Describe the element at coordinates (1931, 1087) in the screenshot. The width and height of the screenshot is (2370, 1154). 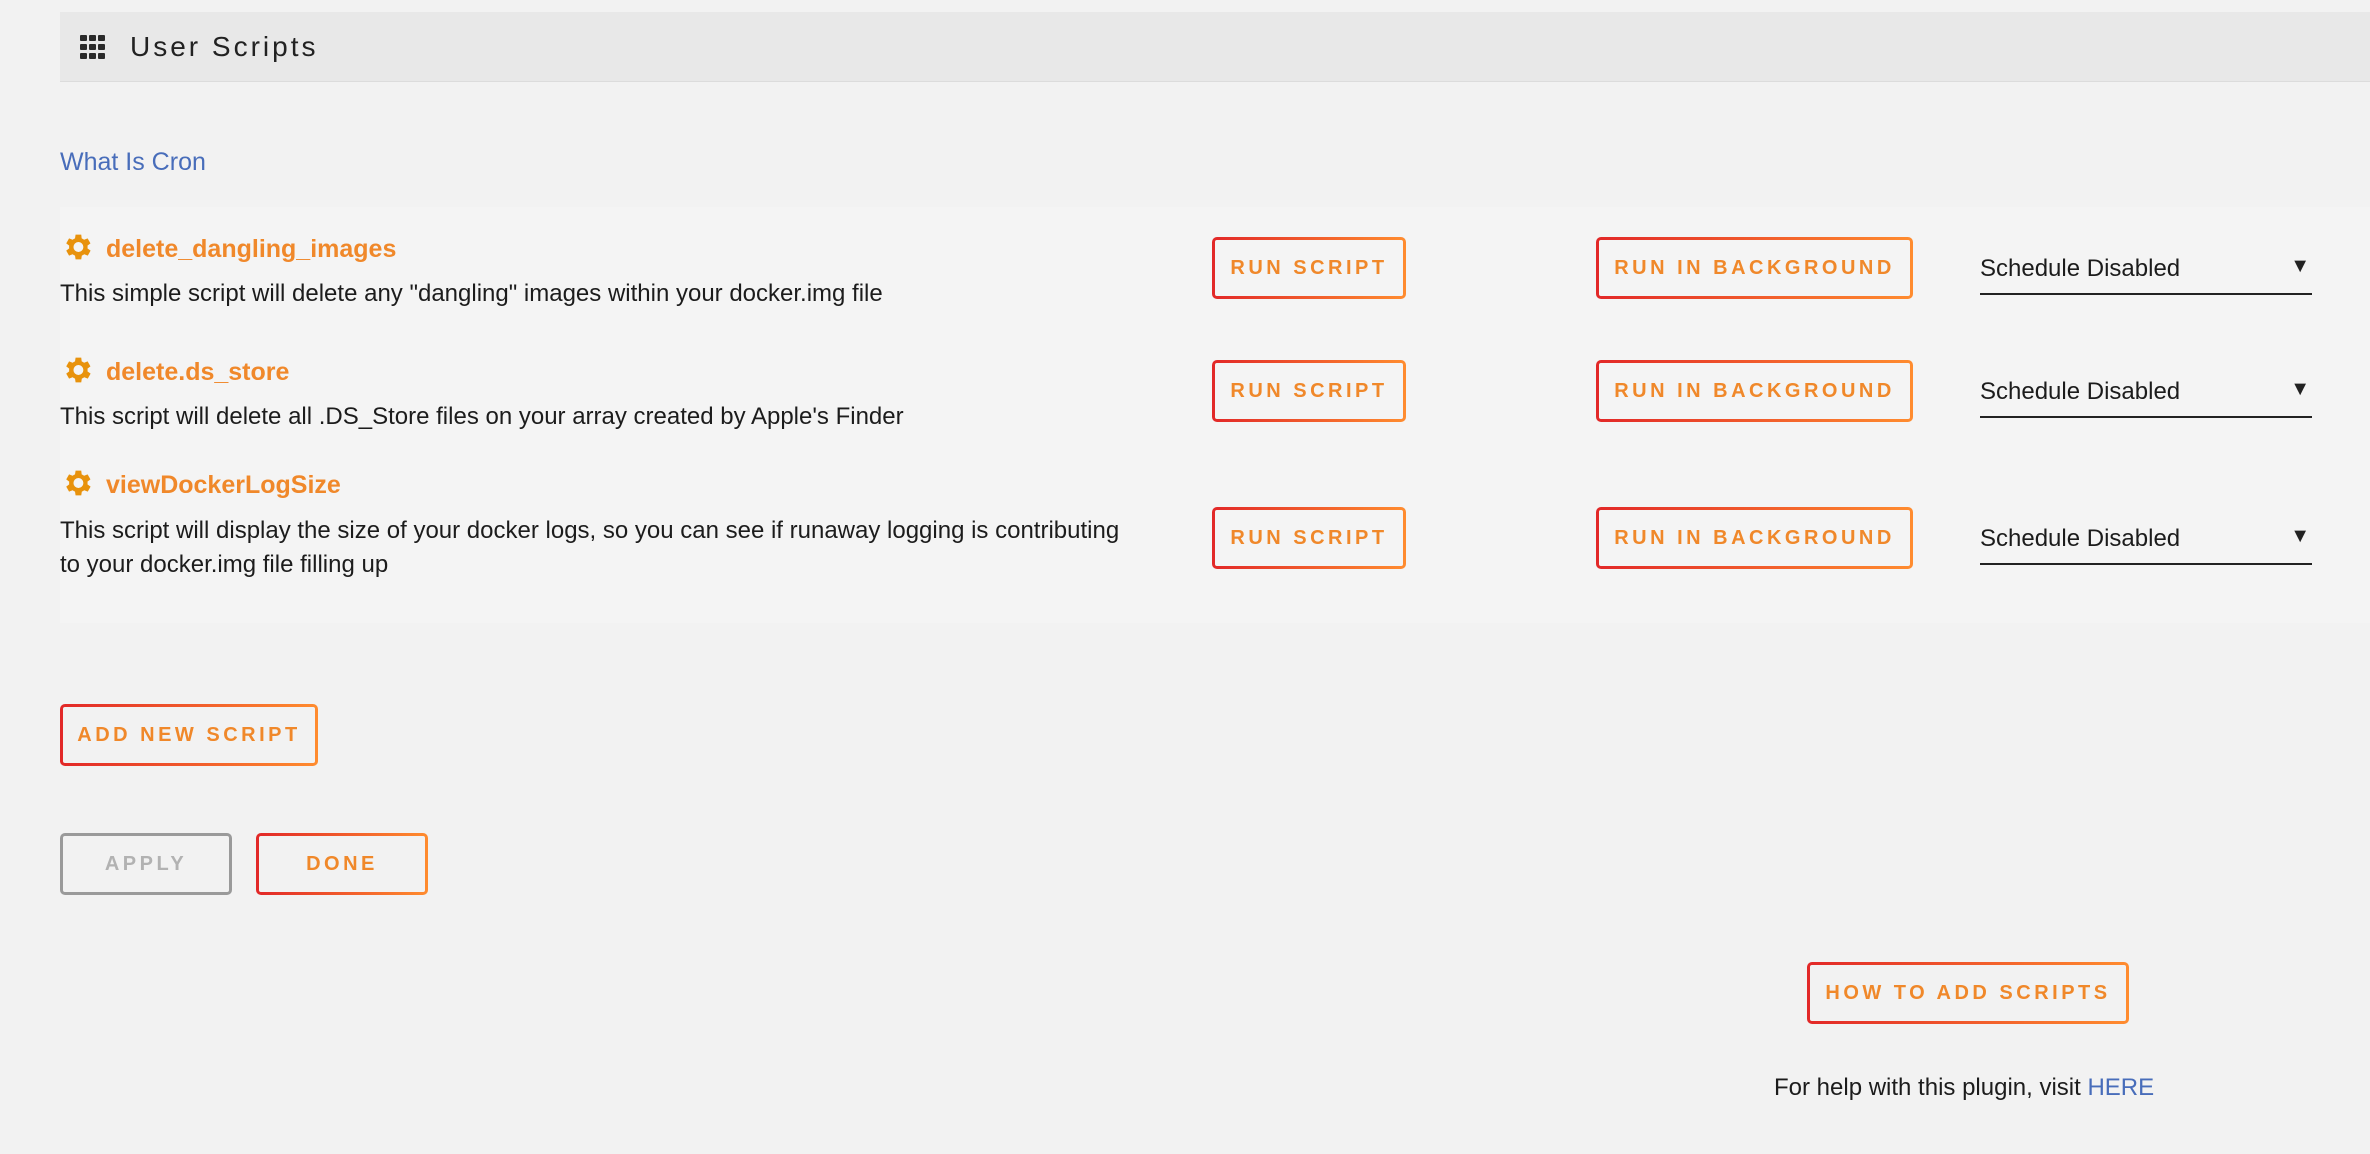
I see `help-text: For help with this plugin, visit` at that location.